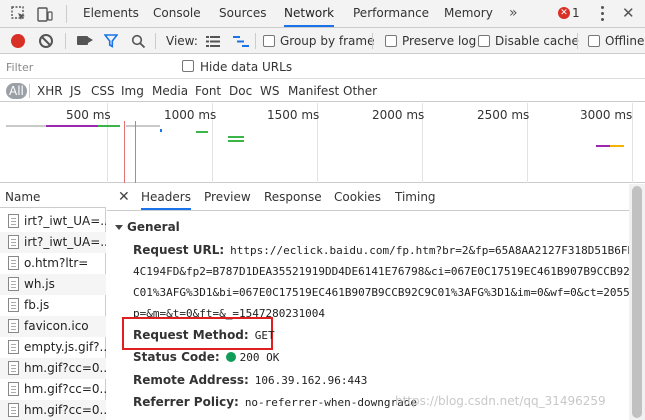  I want to click on tab-elements: Elements, so click(111, 13).